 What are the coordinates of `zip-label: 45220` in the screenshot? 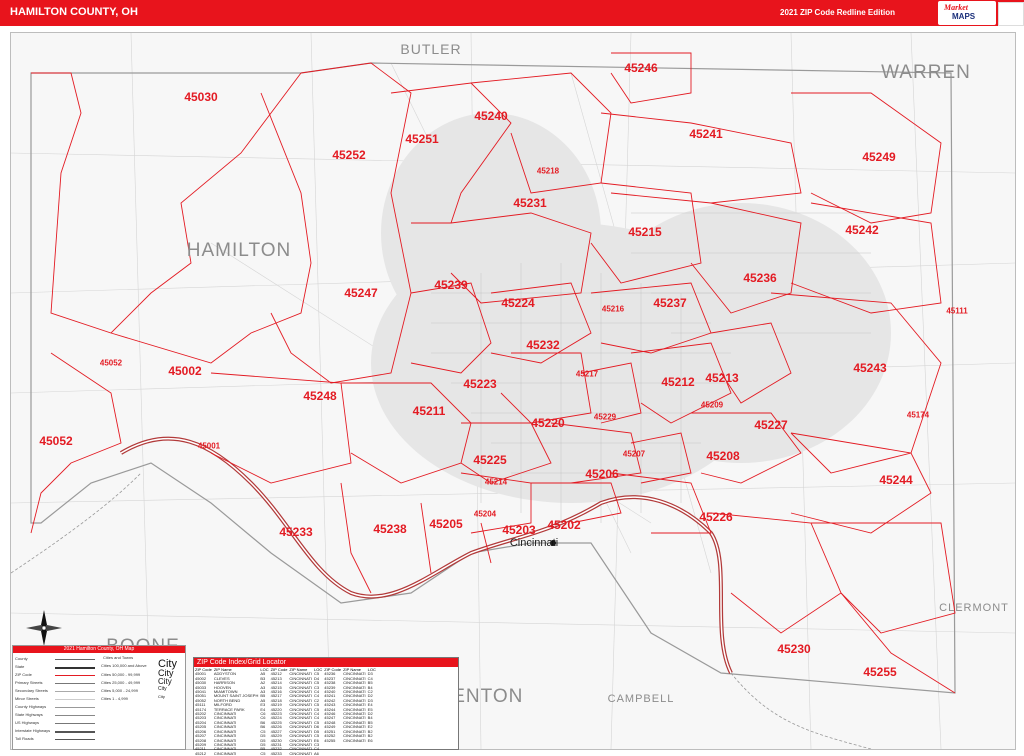 It's located at (547, 423).